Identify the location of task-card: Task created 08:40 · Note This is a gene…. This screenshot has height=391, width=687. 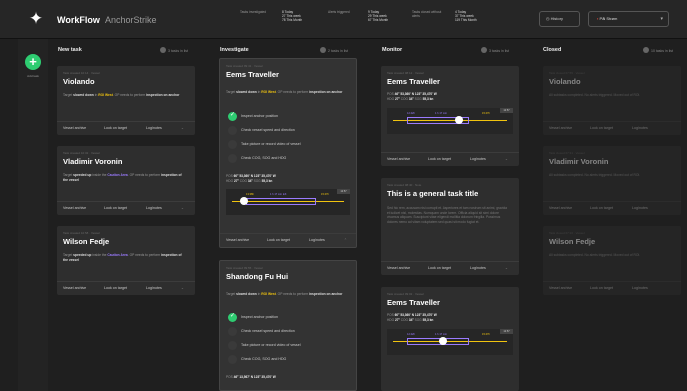
(450, 226).